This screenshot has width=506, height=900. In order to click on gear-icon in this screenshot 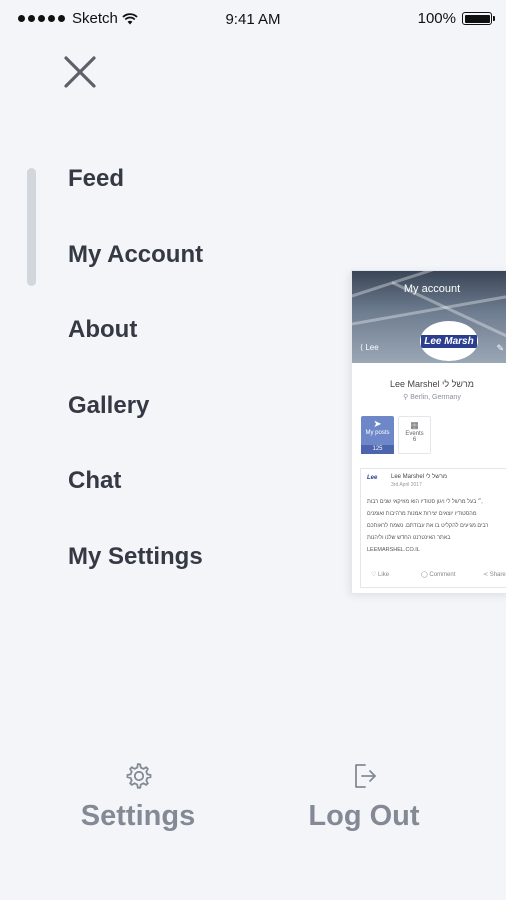, I will do `click(139, 775)`.